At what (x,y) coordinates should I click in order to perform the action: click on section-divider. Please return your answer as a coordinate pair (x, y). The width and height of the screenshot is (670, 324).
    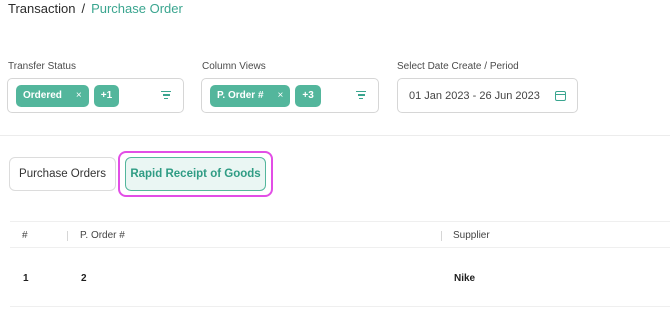
    Looking at the image, I should click on (335, 135).